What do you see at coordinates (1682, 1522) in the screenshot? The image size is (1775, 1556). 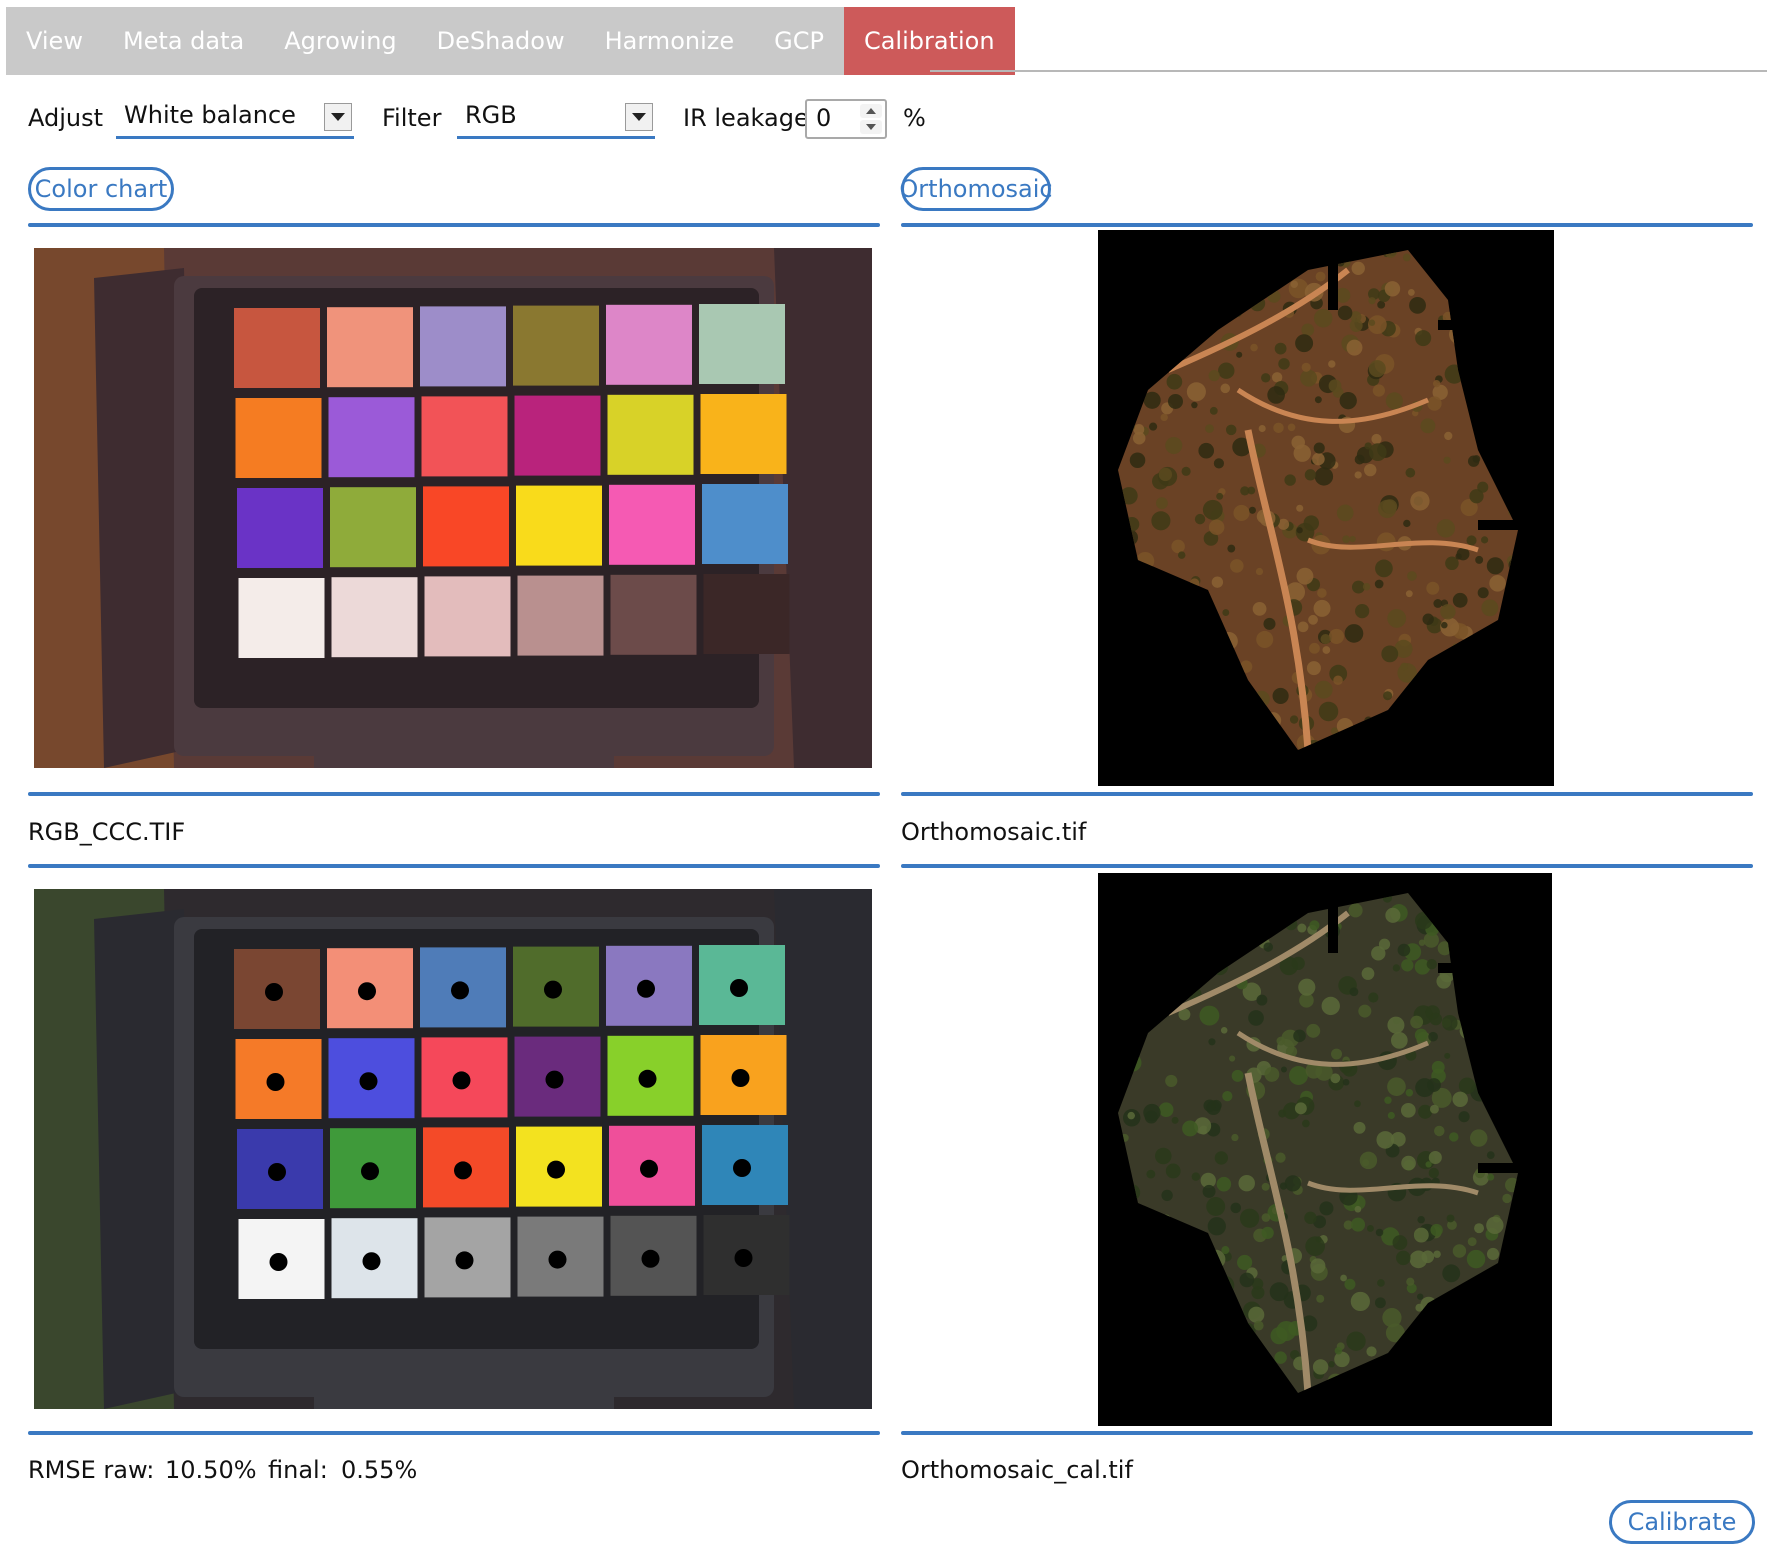 I see `calibrate-button: Calibrate` at bounding box center [1682, 1522].